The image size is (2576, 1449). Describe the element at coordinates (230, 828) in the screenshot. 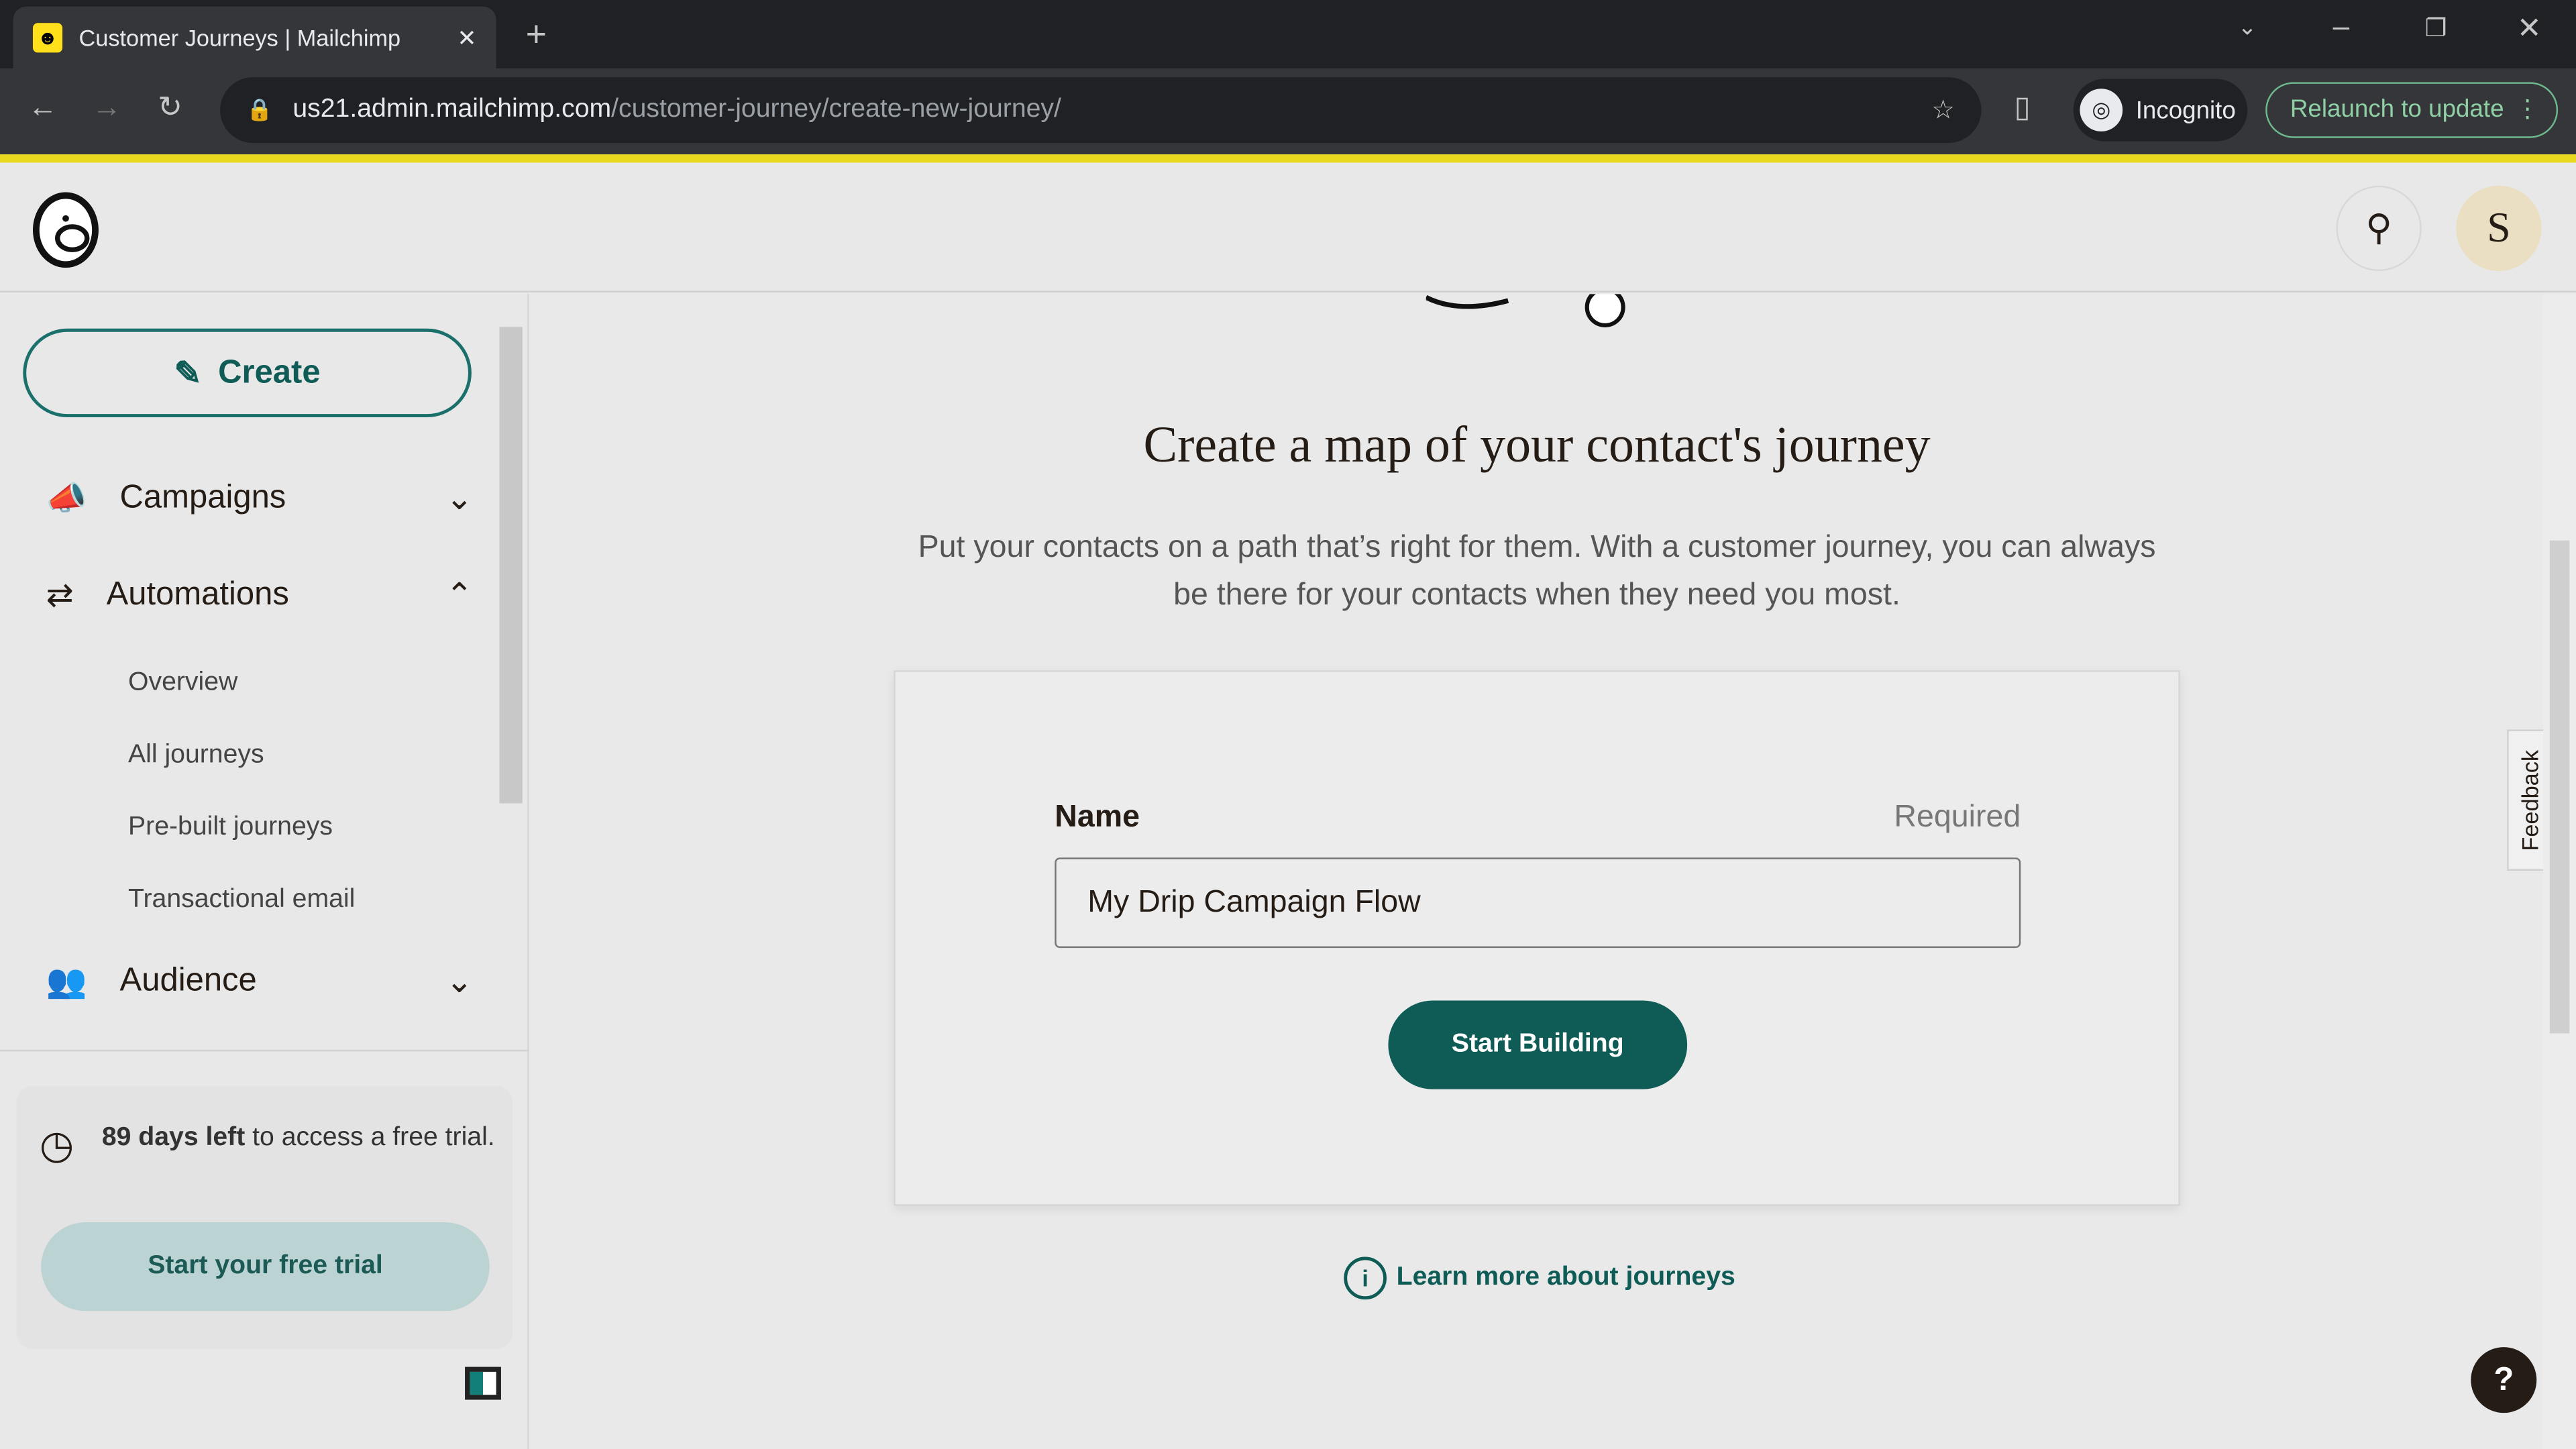

I see `sidebar-subitem-pre-built-journeys: Pre-built journeys` at that location.